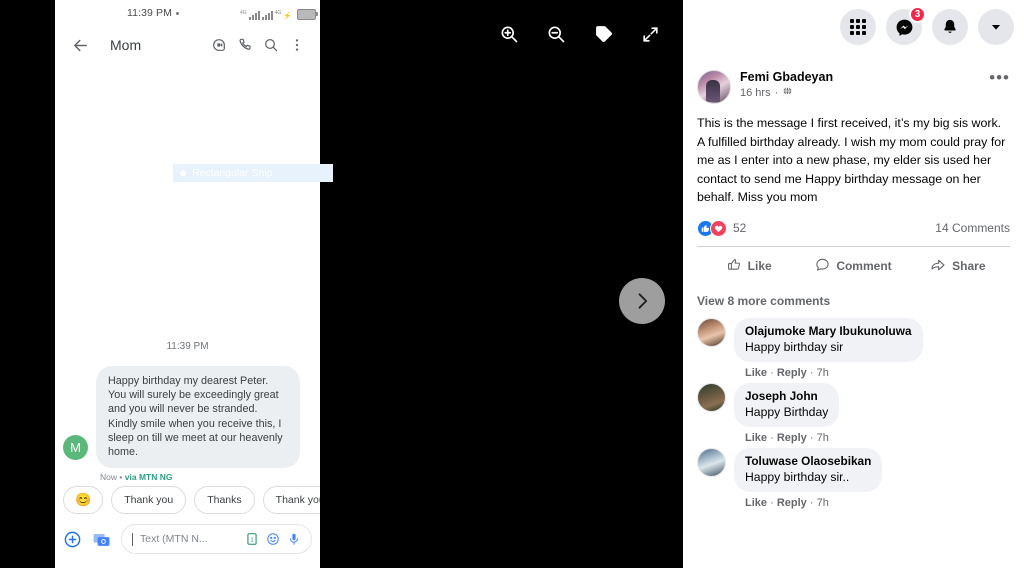  What do you see at coordinates (834, 228) in the screenshot?
I see `reaction-count: 52` at bounding box center [834, 228].